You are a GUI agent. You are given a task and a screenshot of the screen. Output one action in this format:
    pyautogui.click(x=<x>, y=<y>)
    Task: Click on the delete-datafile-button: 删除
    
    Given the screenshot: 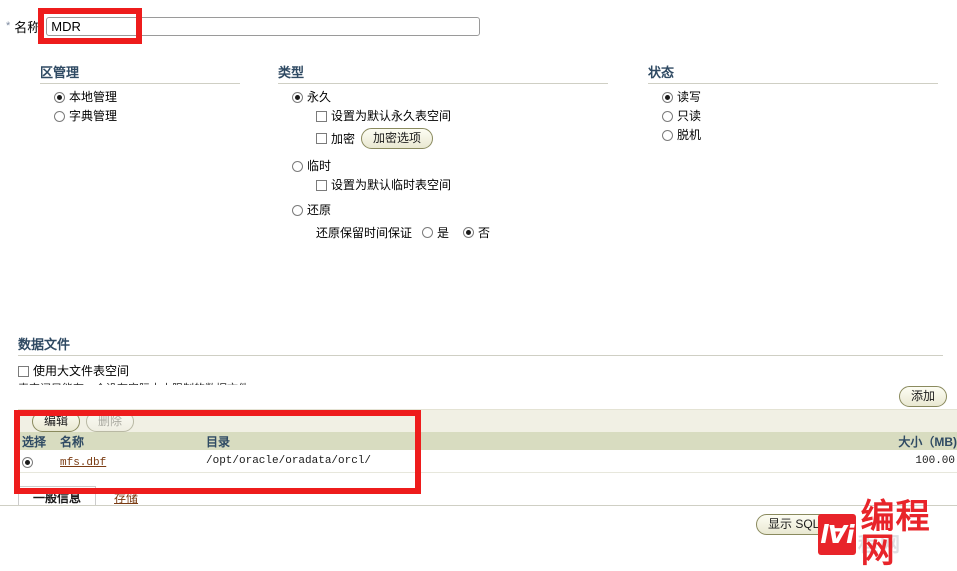 What is the action you would take?
    pyautogui.click(x=110, y=421)
    